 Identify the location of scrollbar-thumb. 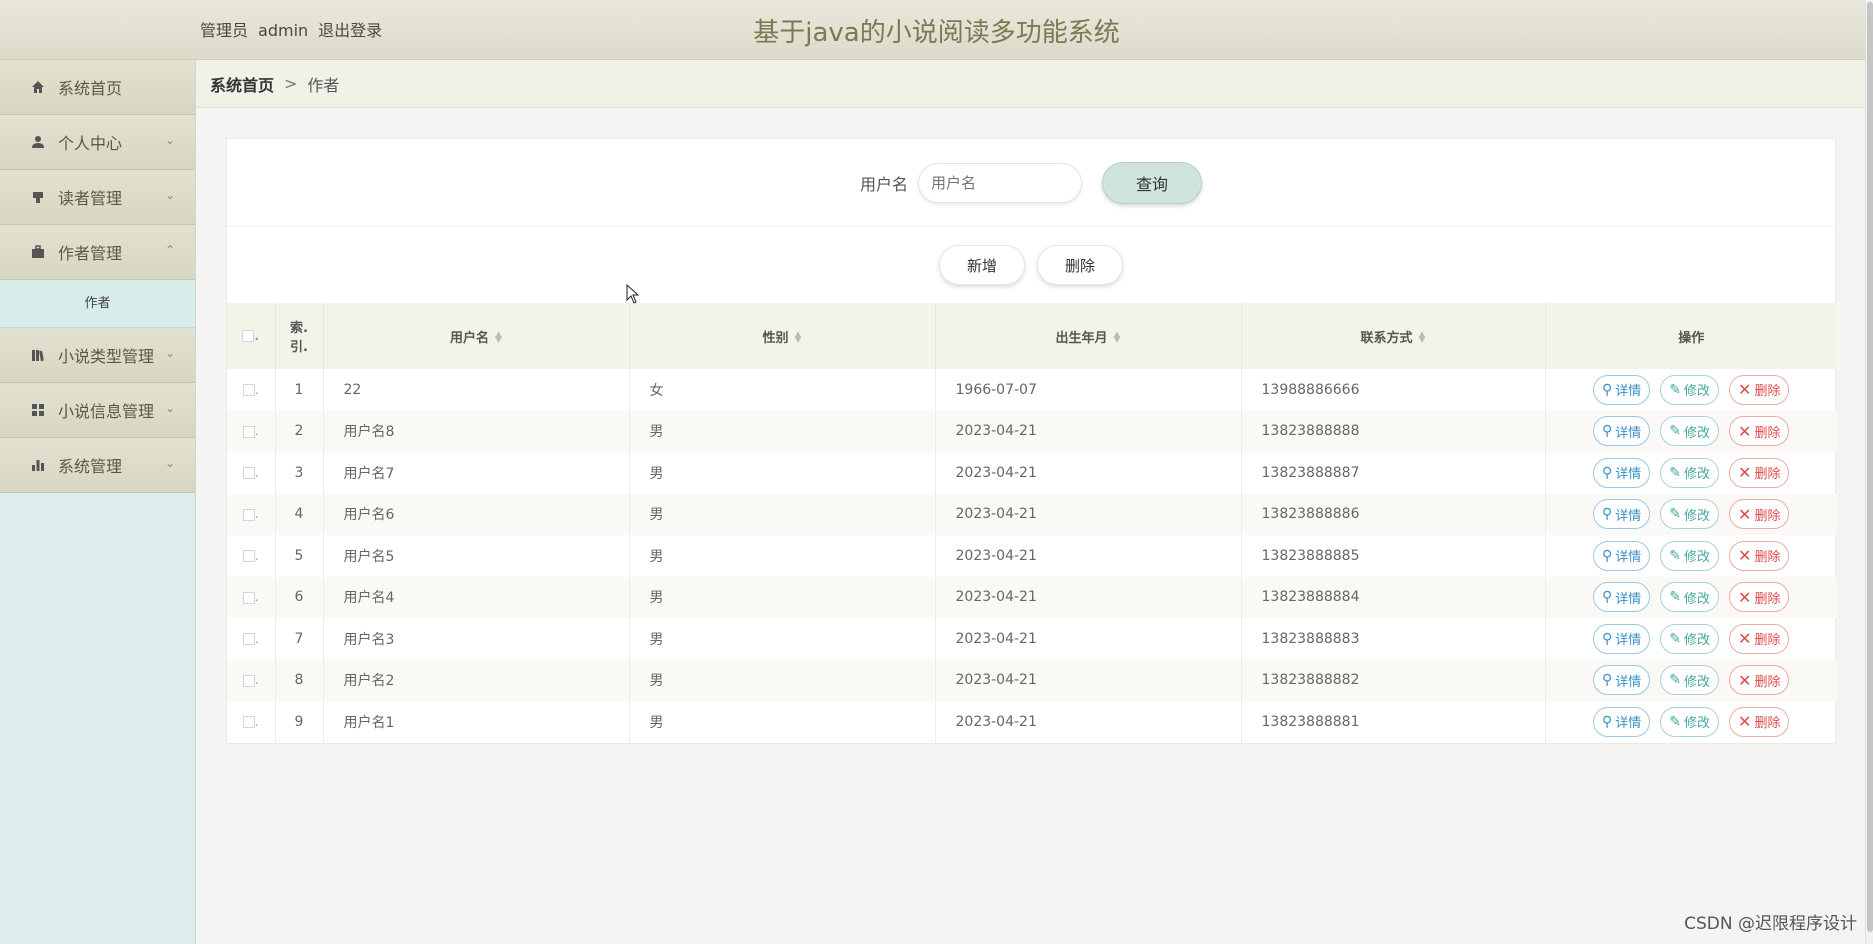
(1870, 467).